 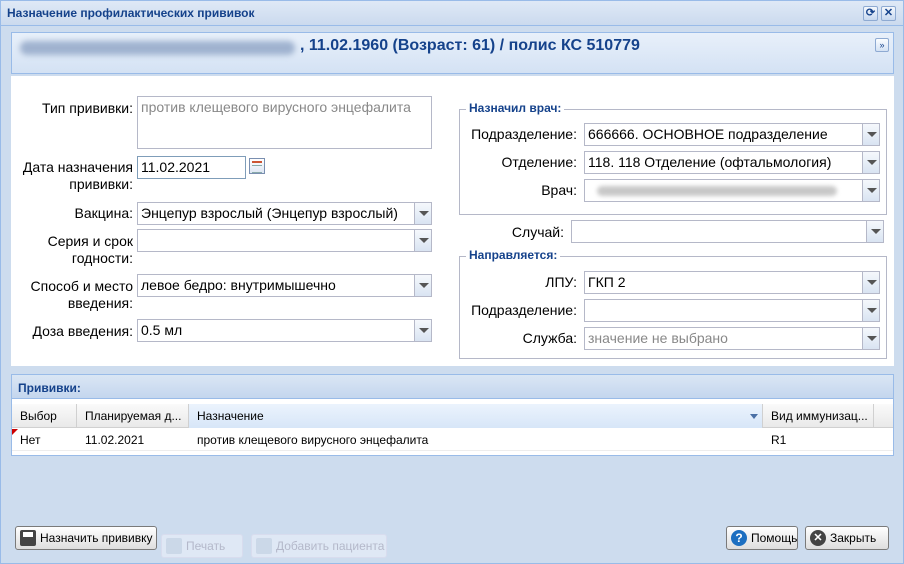 I want to click on cell-kind: R1, so click(x=779, y=440).